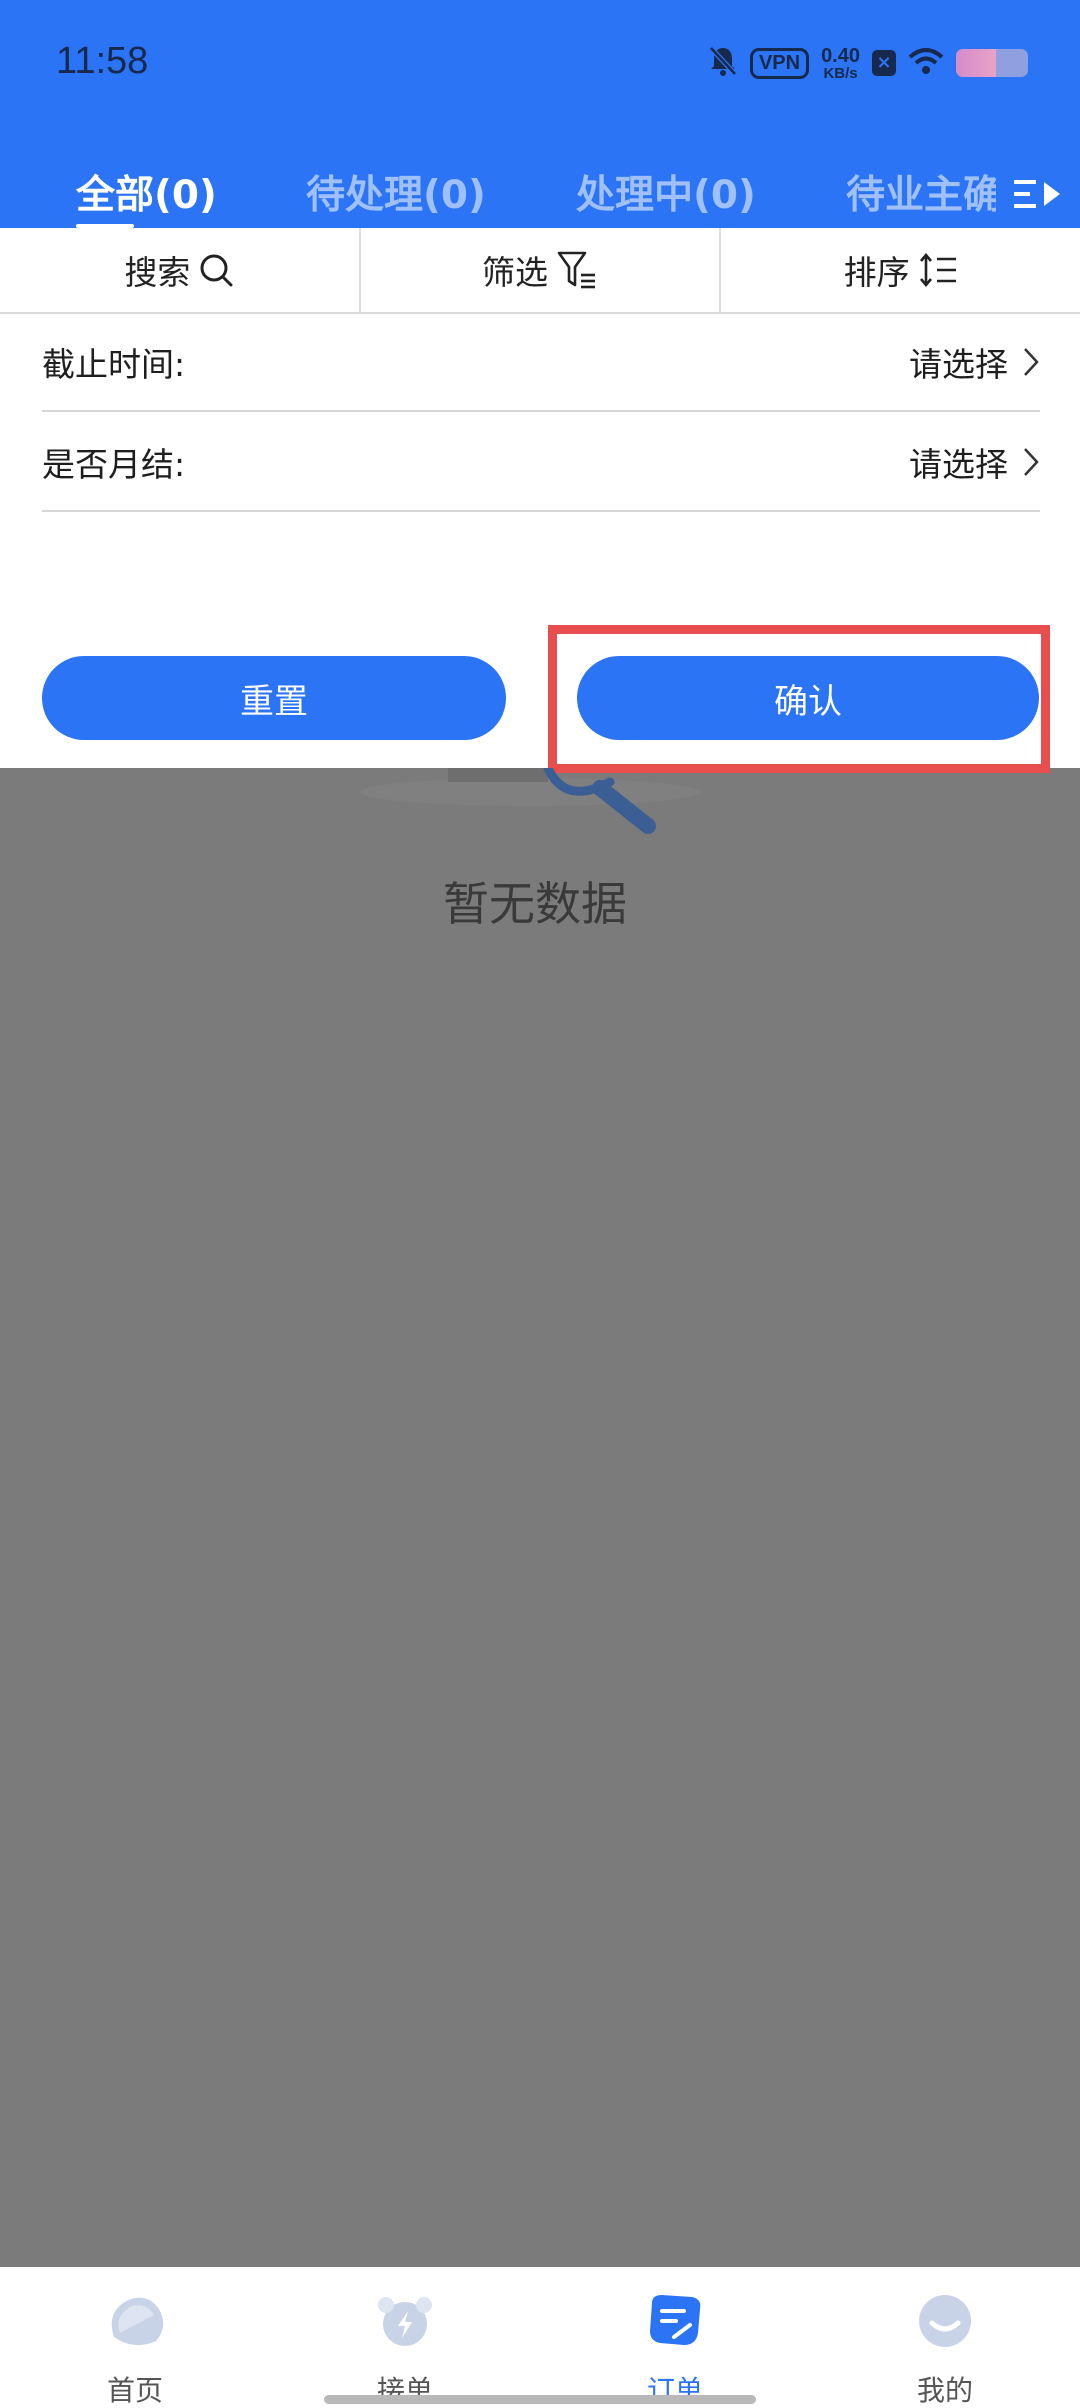  What do you see at coordinates (540, 2399) in the screenshot?
I see `home-indicator` at bounding box center [540, 2399].